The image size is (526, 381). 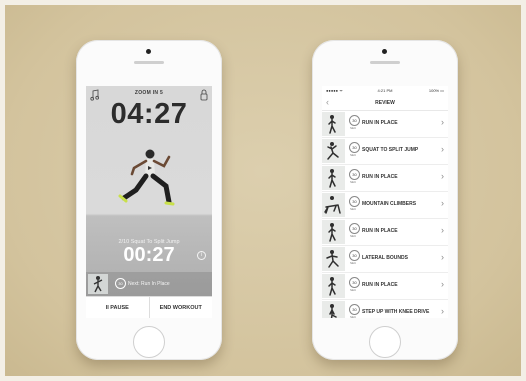 What do you see at coordinates (149, 114) in the screenshot?
I see `total-timer: 04:27` at bounding box center [149, 114].